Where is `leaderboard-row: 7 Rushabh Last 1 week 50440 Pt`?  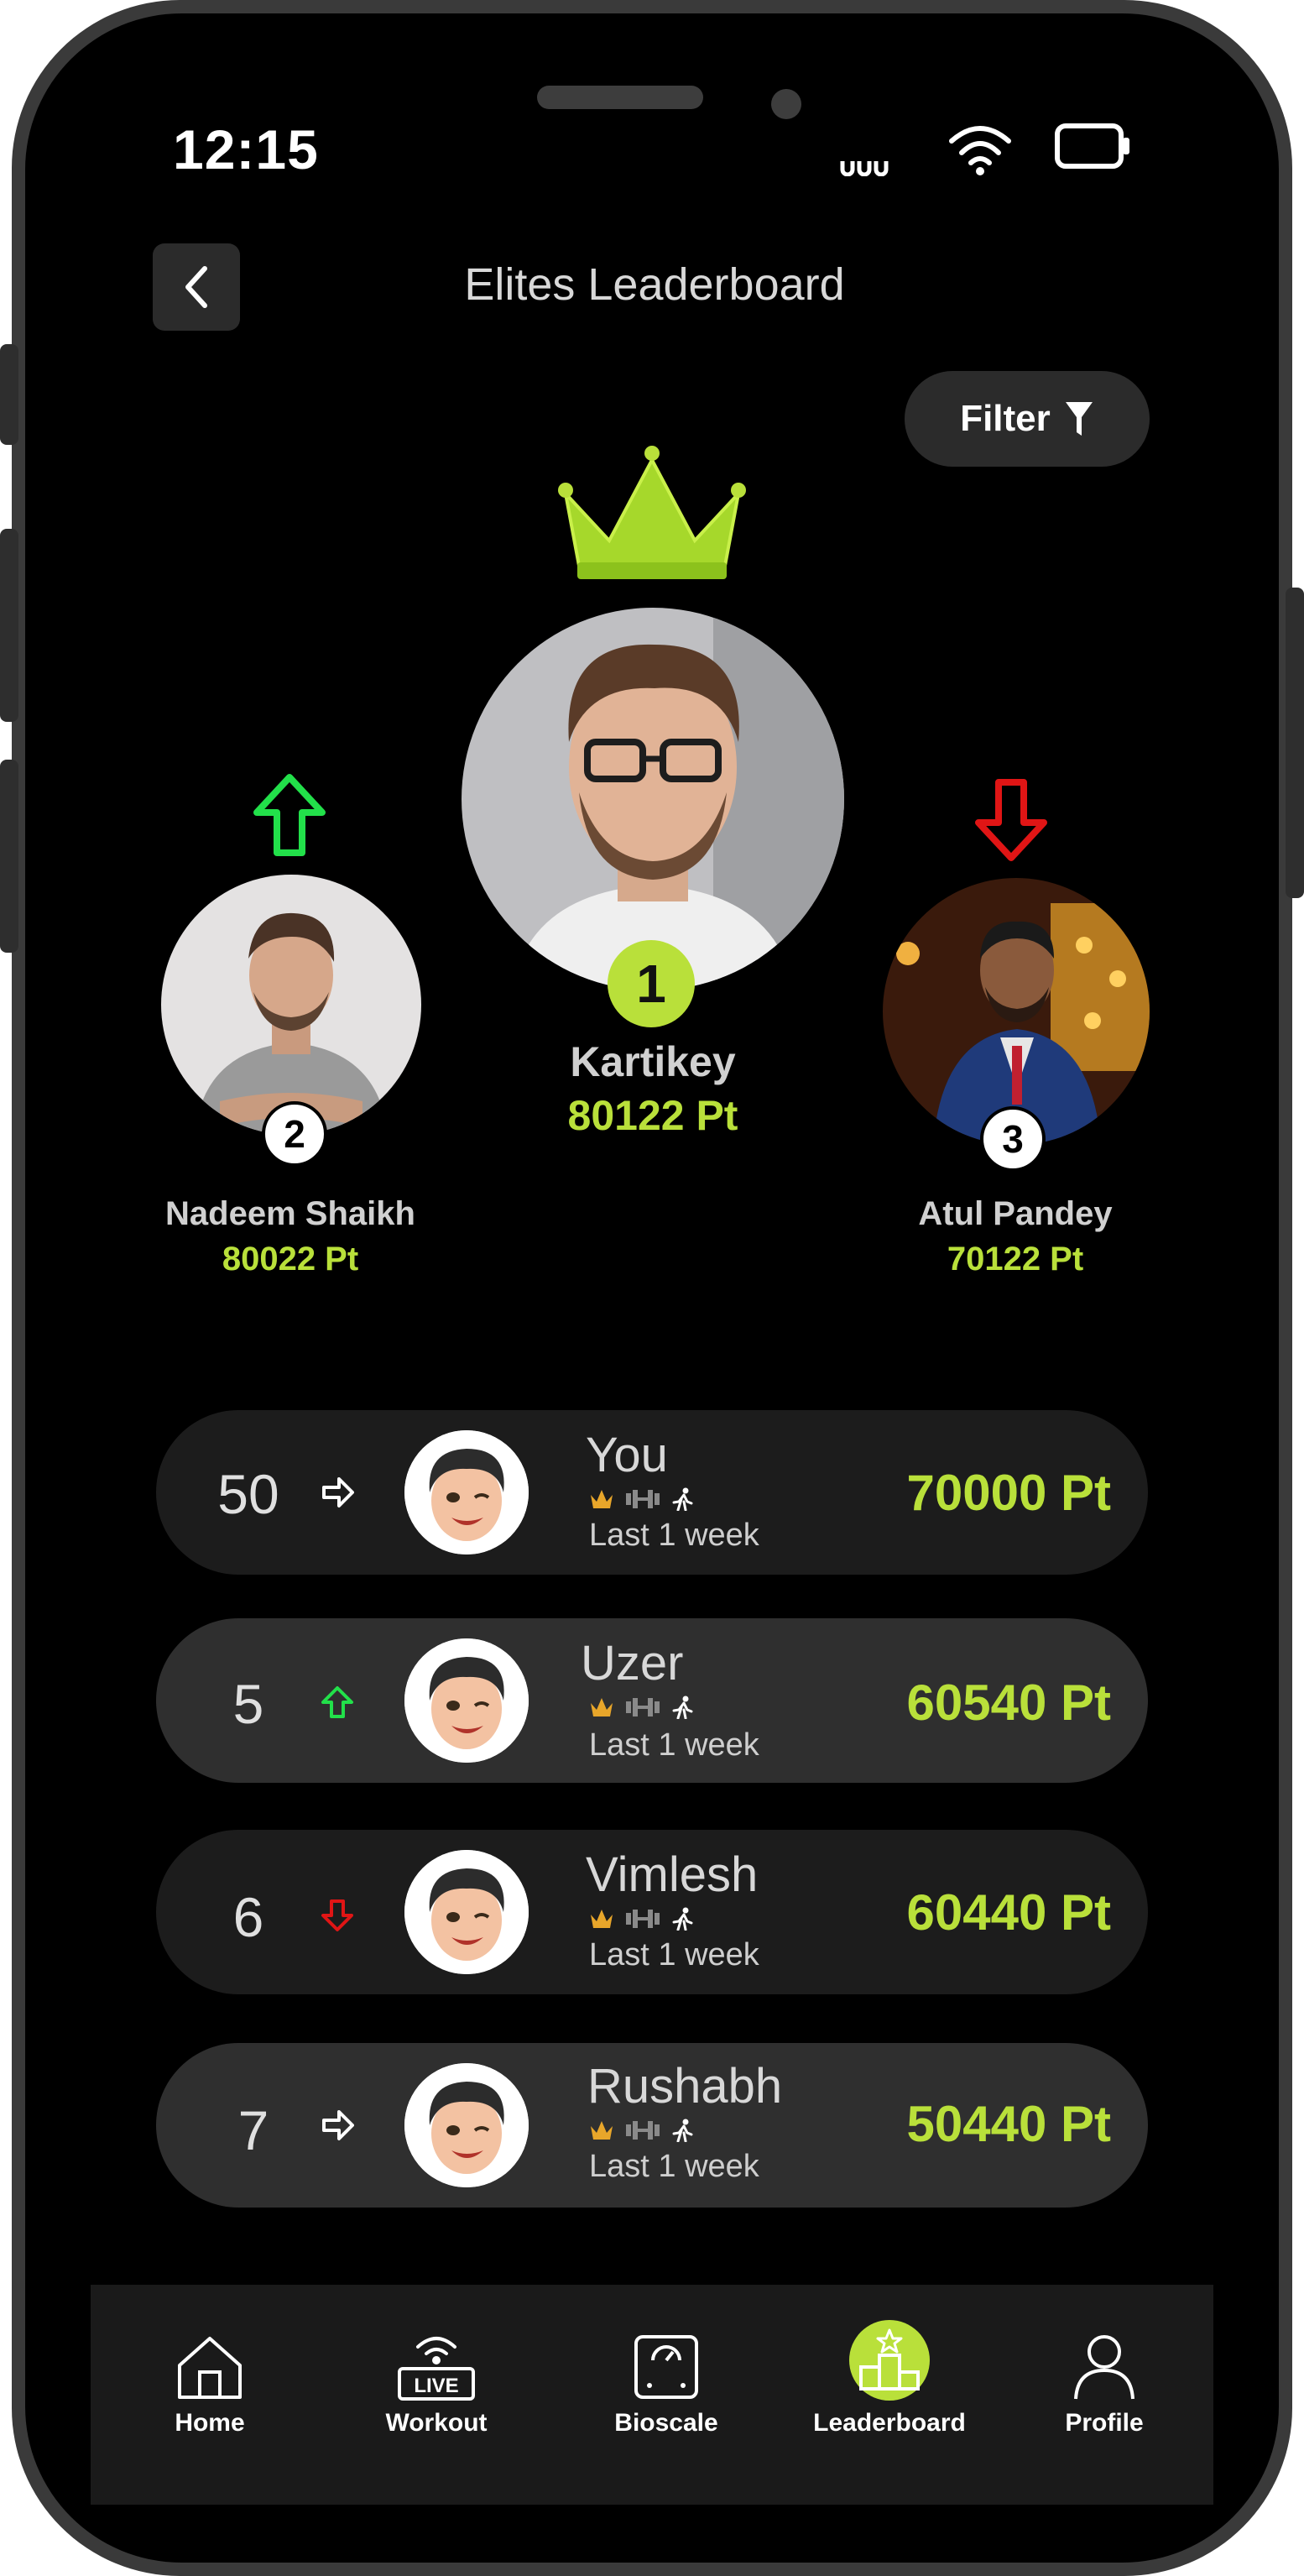 leaderboard-row: 7 Rushabh Last 1 week 50440 Pt is located at coordinates (652, 2125).